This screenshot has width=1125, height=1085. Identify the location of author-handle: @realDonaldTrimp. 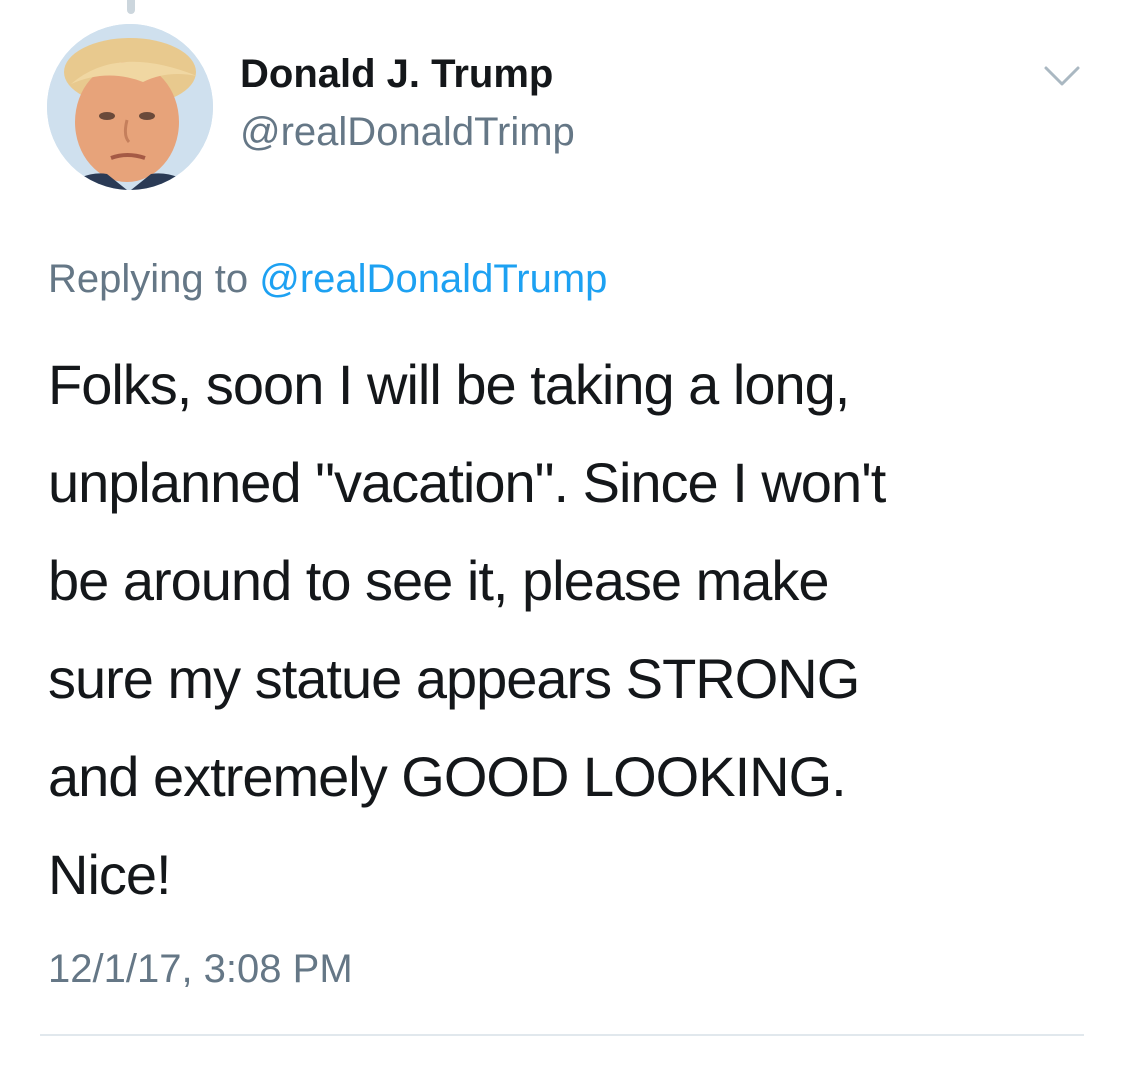
(407, 132).